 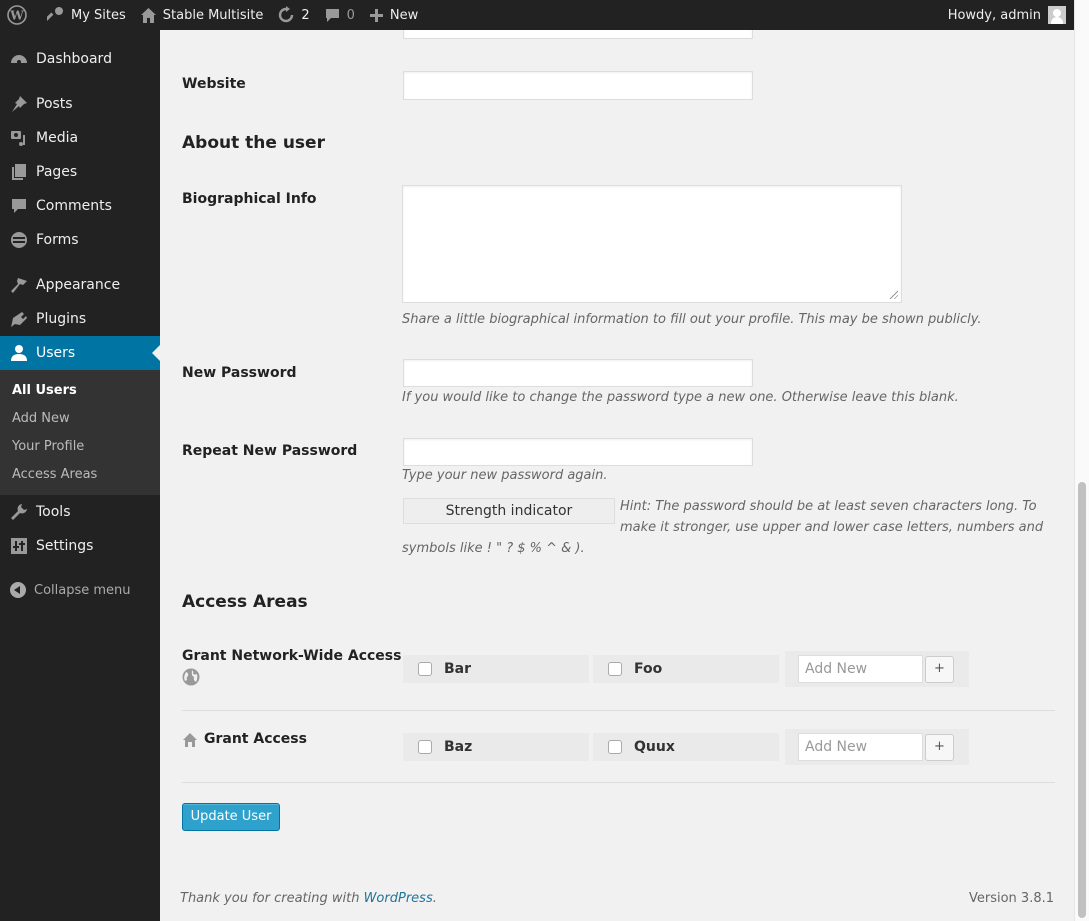 What do you see at coordinates (19, 104) in the screenshot?
I see `pin-icon` at bounding box center [19, 104].